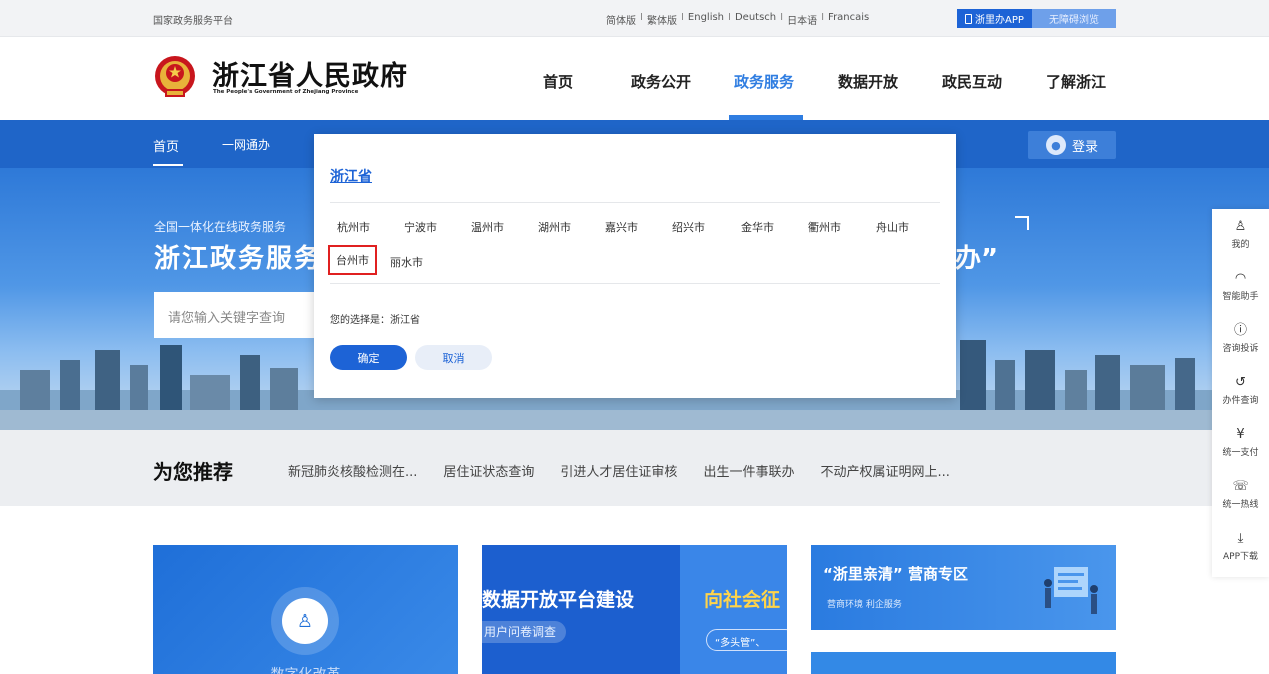 Image resolution: width=1269 pixels, height=674 pixels. I want to click on platform-link: 国家政务服务平台, so click(193, 19).